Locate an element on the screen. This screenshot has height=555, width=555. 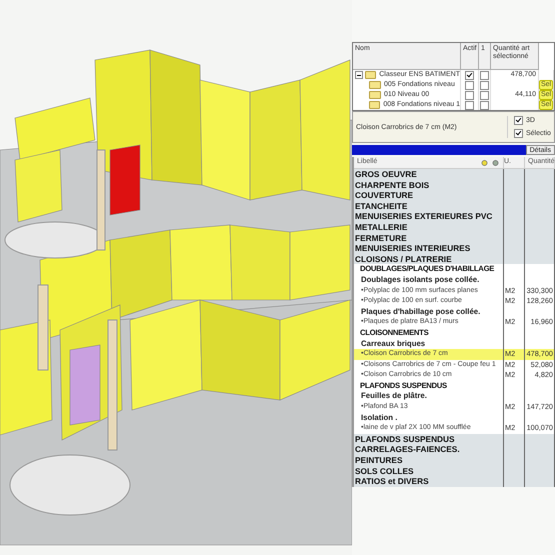
category-heading: COUVERTURE is located at coordinates (384, 195).